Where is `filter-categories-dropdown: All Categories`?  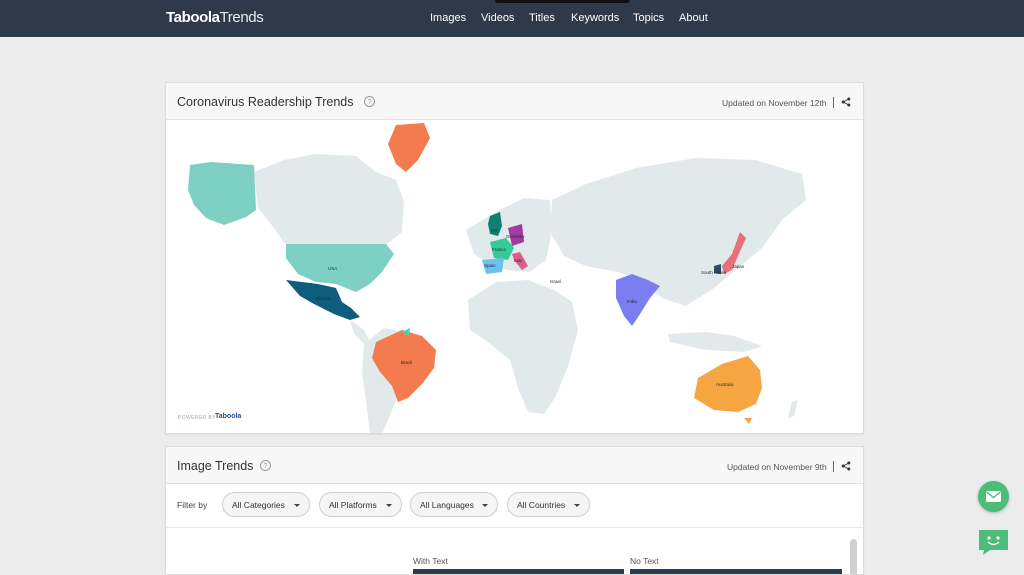
filter-categories-dropdown: All Categories is located at coordinates (266, 504).